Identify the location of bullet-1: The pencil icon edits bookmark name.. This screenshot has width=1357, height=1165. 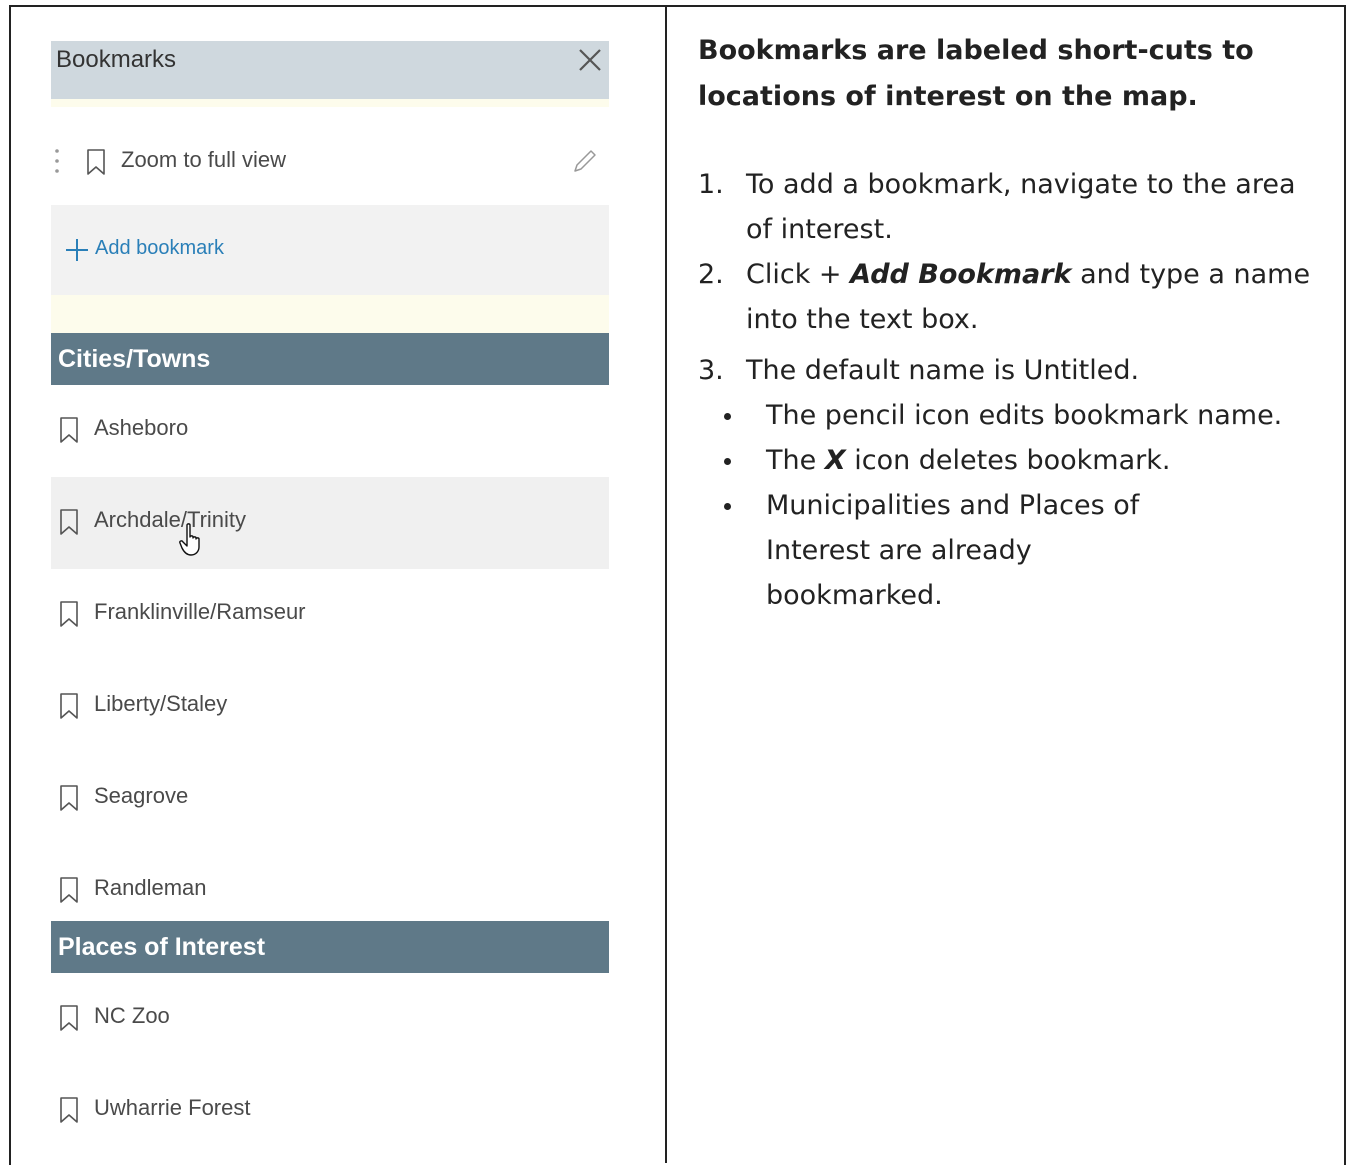
(1008, 415).